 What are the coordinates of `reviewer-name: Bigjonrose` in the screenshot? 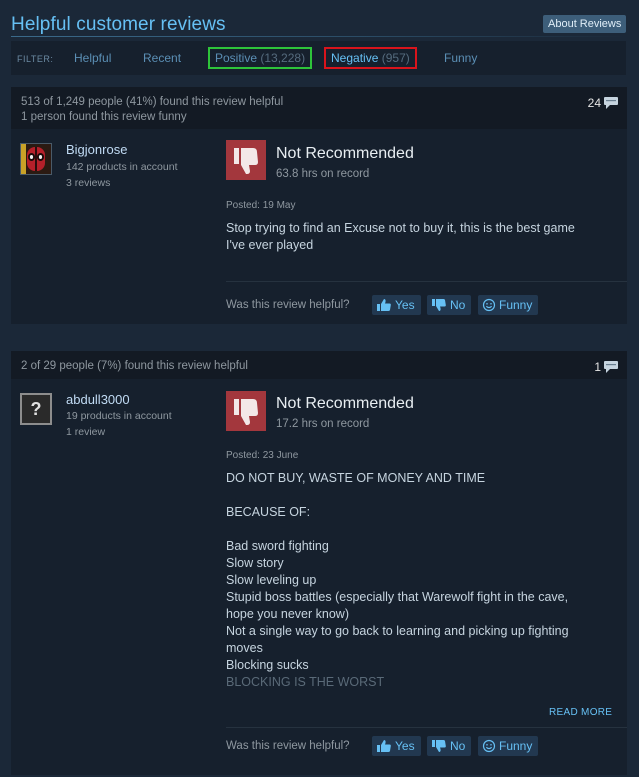 It's located at (96, 149).